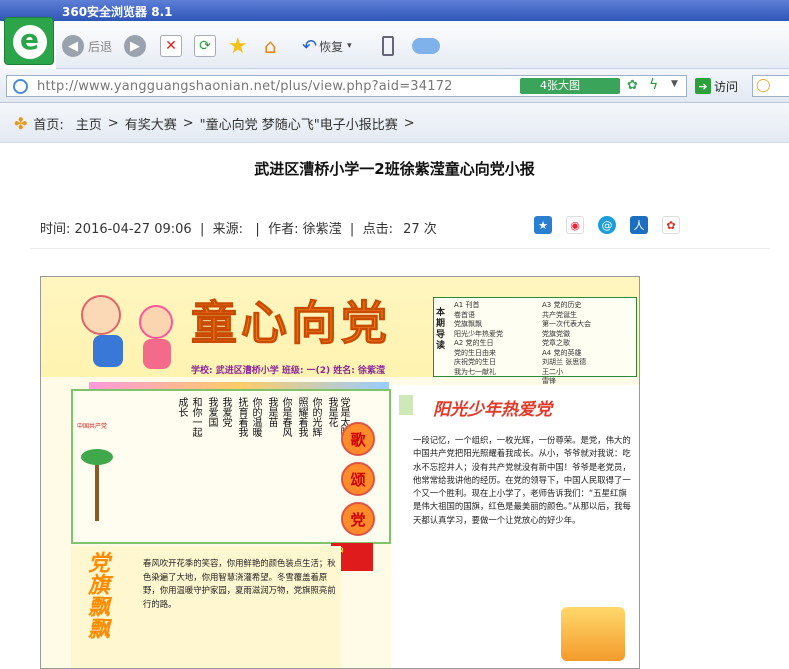  Describe the element at coordinates (560, 85) in the screenshot. I see `big-image-label: 4张大图` at that location.